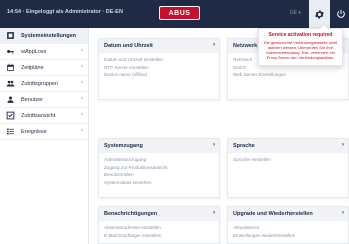  What do you see at coordinates (32, 67) in the screenshot?
I see `sidebar-item-label: Zeitpläne` at bounding box center [32, 67].